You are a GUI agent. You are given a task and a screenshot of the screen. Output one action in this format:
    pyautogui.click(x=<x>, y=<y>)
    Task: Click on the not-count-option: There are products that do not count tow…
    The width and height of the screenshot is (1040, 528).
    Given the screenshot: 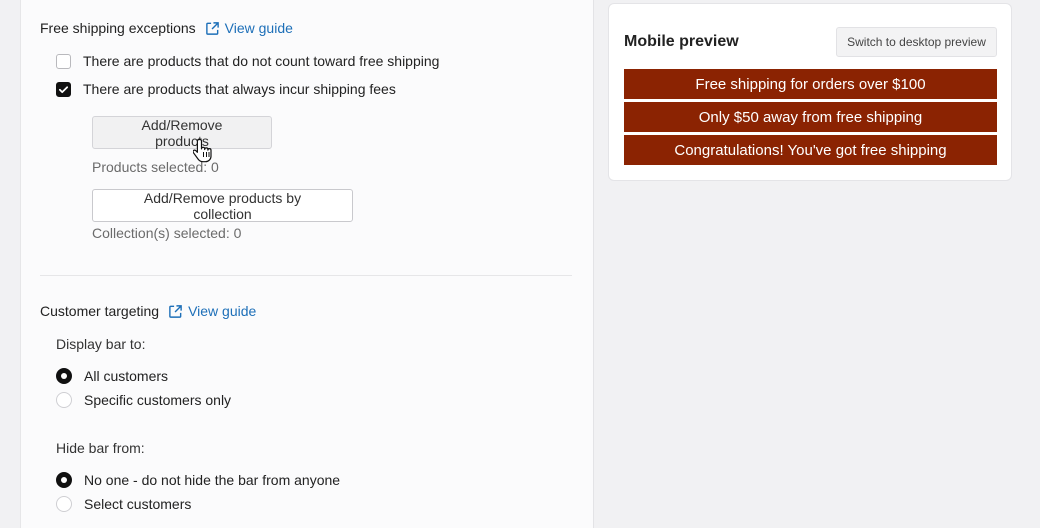 What is the action you would take?
    pyautogui.click(x=247, y=61)
    